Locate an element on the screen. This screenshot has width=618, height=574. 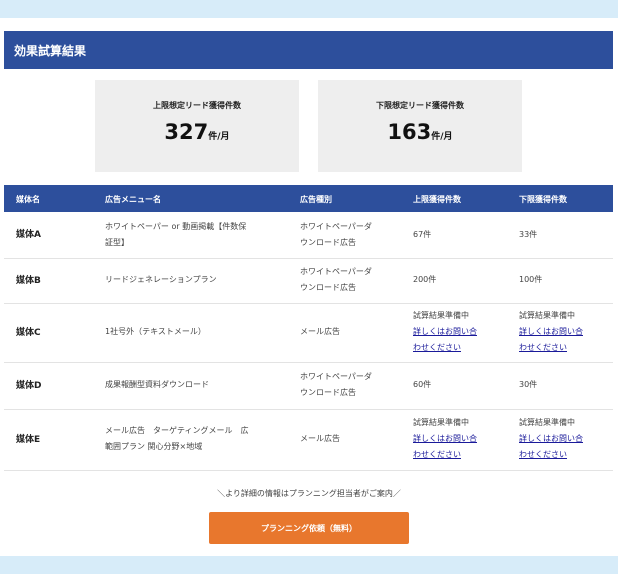
menu-name: 1社号外（テキストメール） is located at coordinates (155, 331).